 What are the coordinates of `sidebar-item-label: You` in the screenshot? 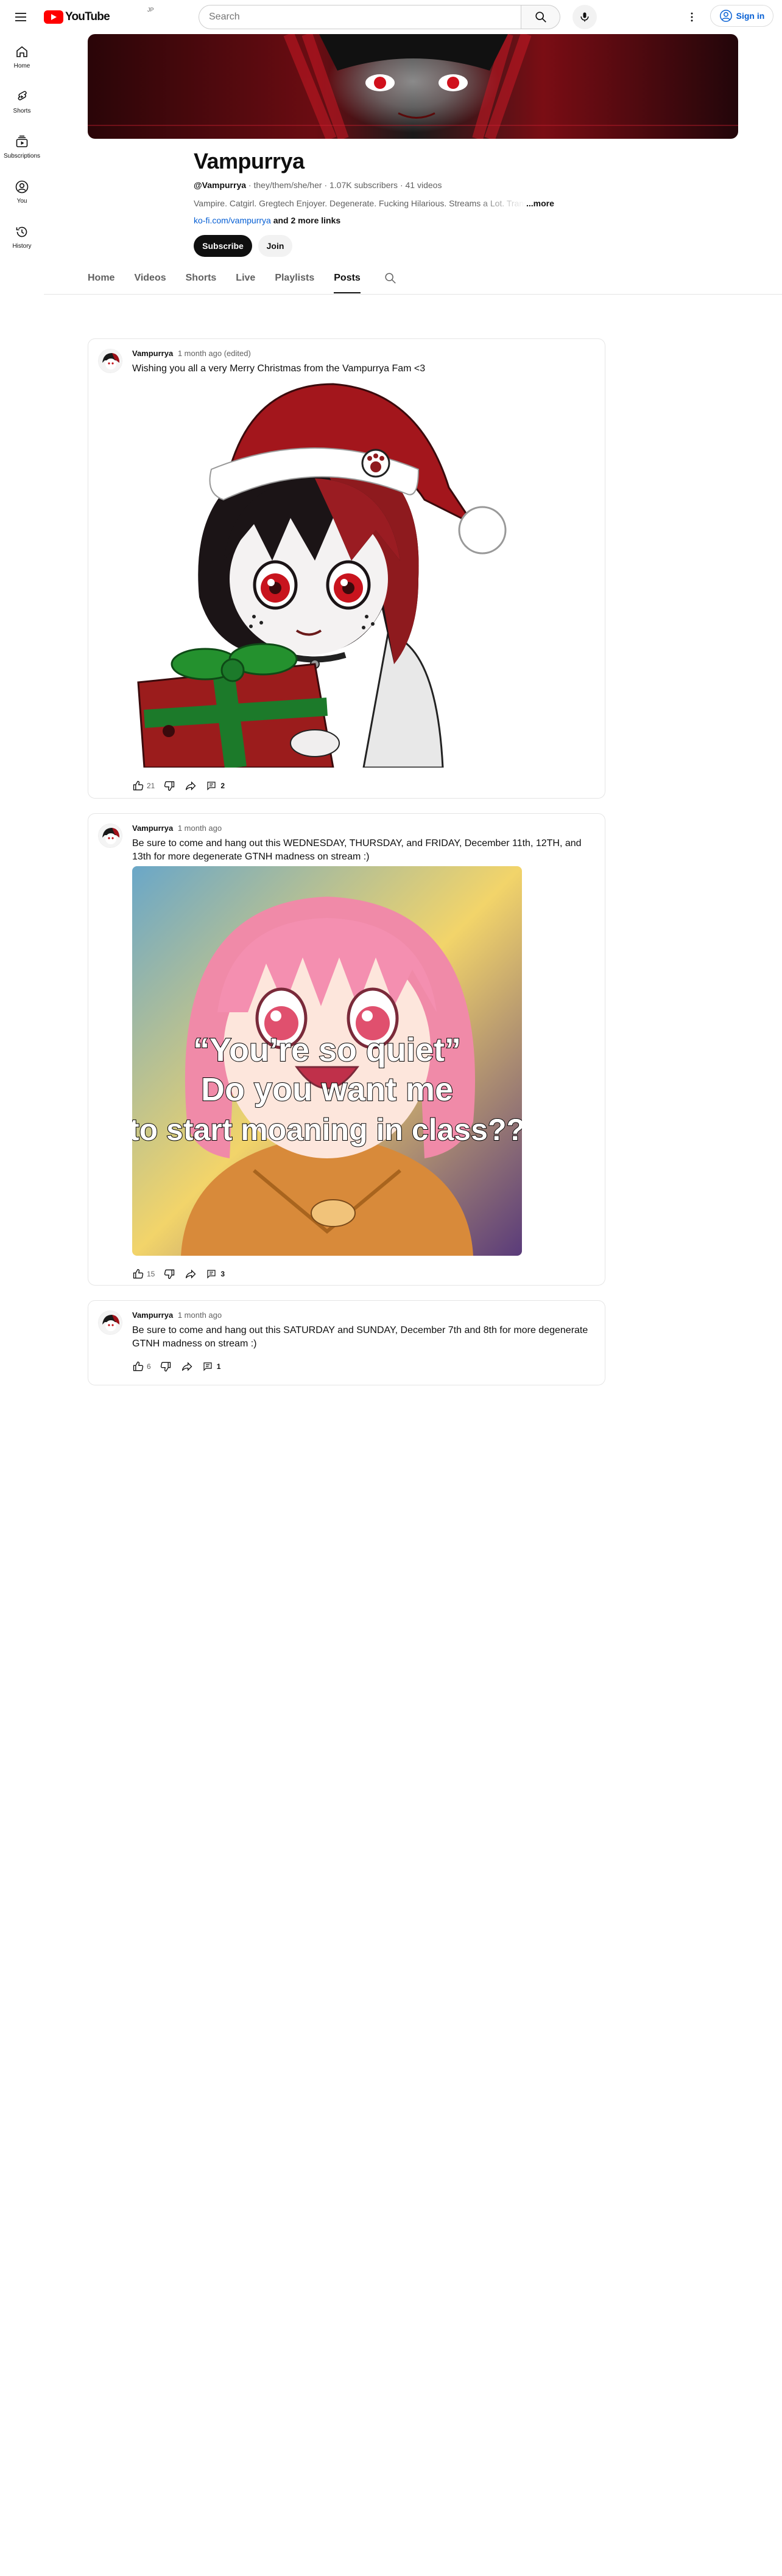 It's located at (21, 201).